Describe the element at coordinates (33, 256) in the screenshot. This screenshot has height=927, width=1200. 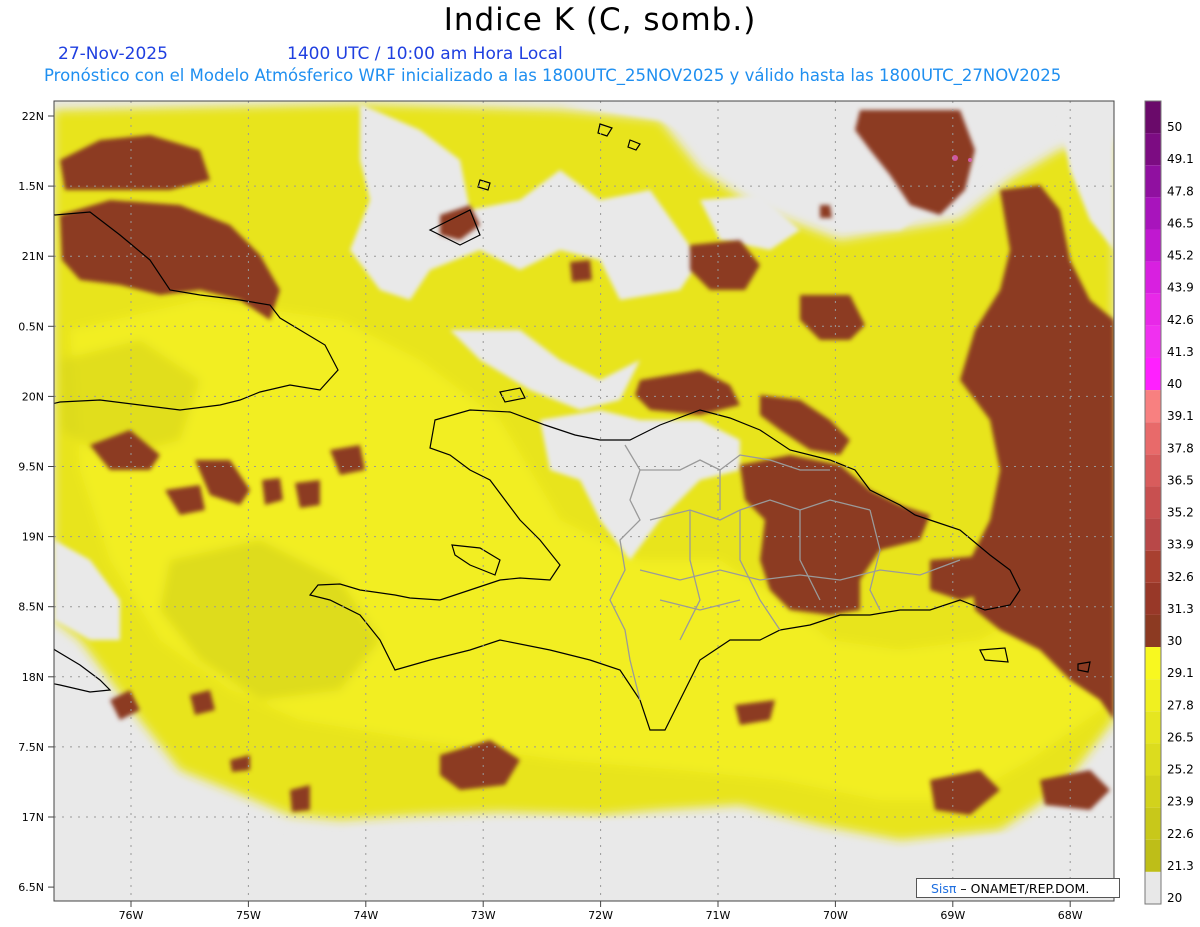
I see `lat-label: 21N` at that location.